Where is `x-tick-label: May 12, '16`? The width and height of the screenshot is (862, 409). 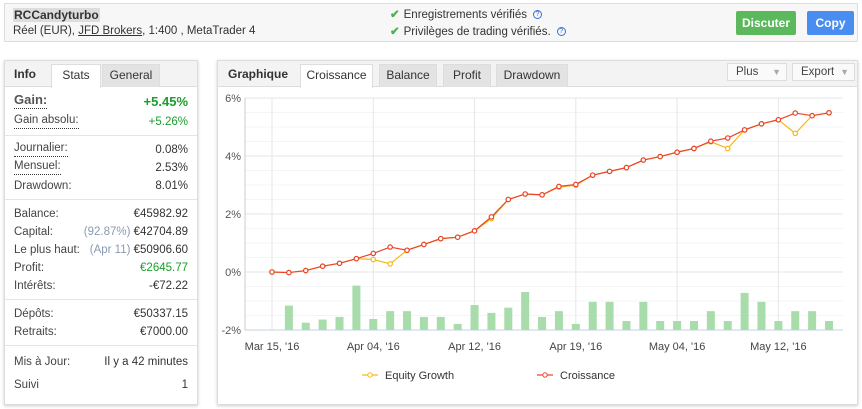
x-tick-label: May 12, '16 is located at coordinates (778, 347).